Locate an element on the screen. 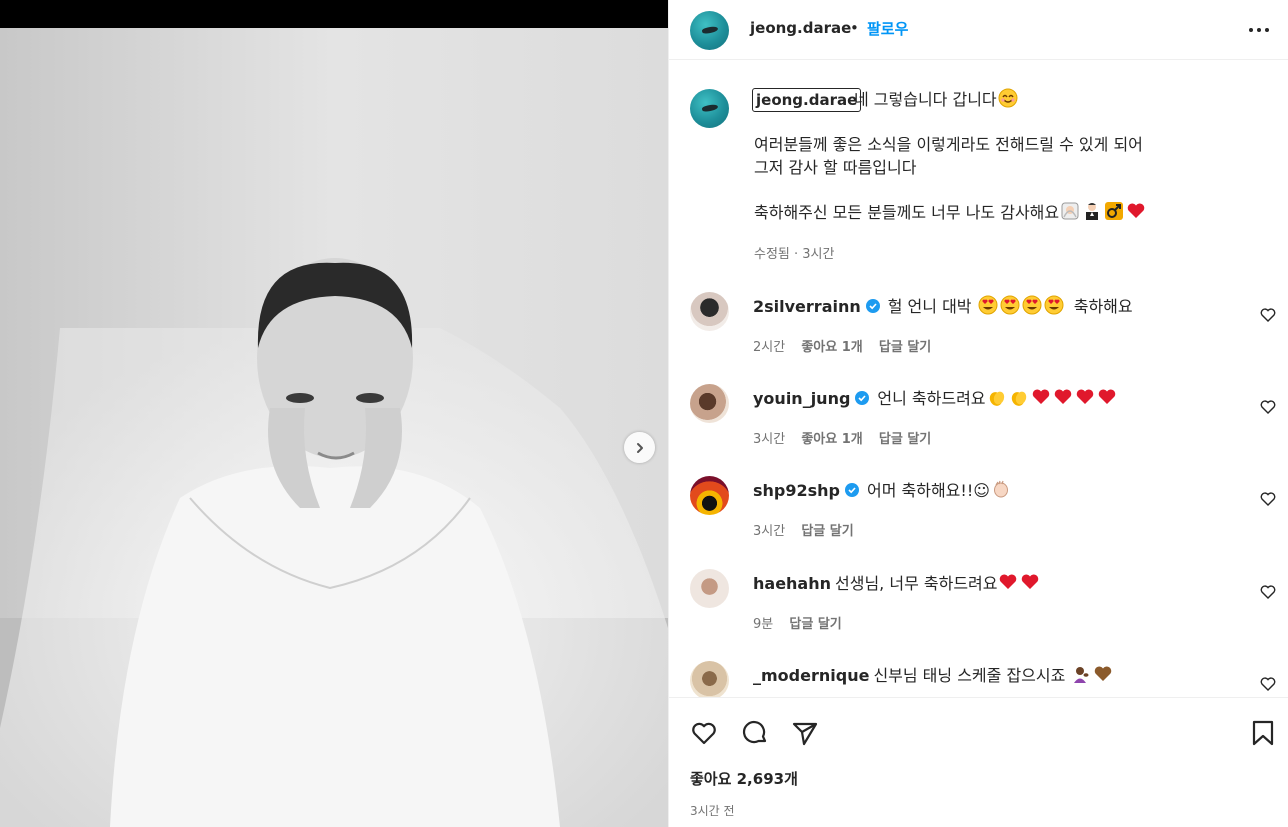 Image resolution: width=1288 pixels, height=827 pixels. smiling-face-emoji-icon is located at coordinates (1008, 98).